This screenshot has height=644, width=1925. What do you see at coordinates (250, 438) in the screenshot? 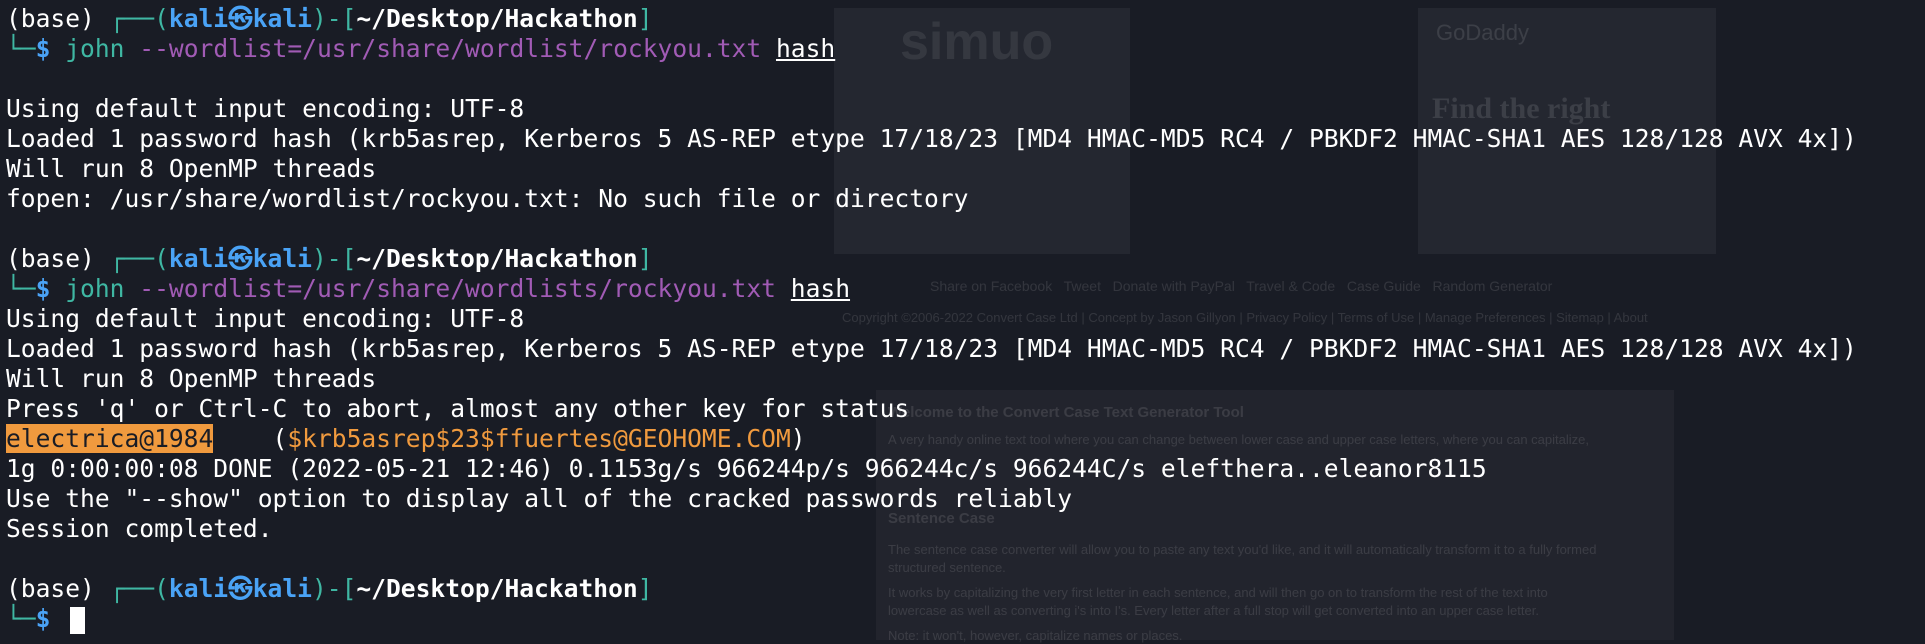
I see `cracked-gap: (` at bounding box center [250, 438].